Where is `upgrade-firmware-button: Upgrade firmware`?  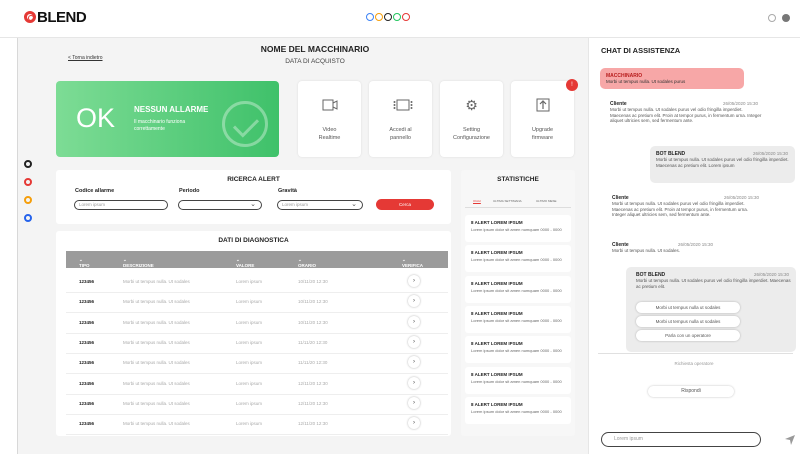
upgrade-firmware-button: Upgrade firmware is located at coordinates (542, 119).